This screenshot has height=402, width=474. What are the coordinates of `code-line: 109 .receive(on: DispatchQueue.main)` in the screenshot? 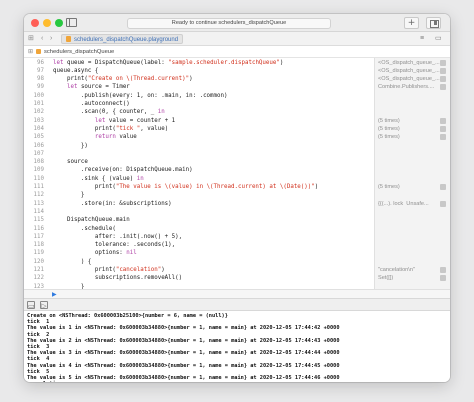 It's located at (237, 170).